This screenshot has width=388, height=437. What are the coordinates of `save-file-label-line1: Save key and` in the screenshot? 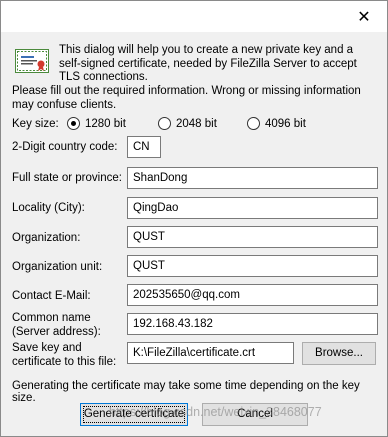 It's located at (47, 348).